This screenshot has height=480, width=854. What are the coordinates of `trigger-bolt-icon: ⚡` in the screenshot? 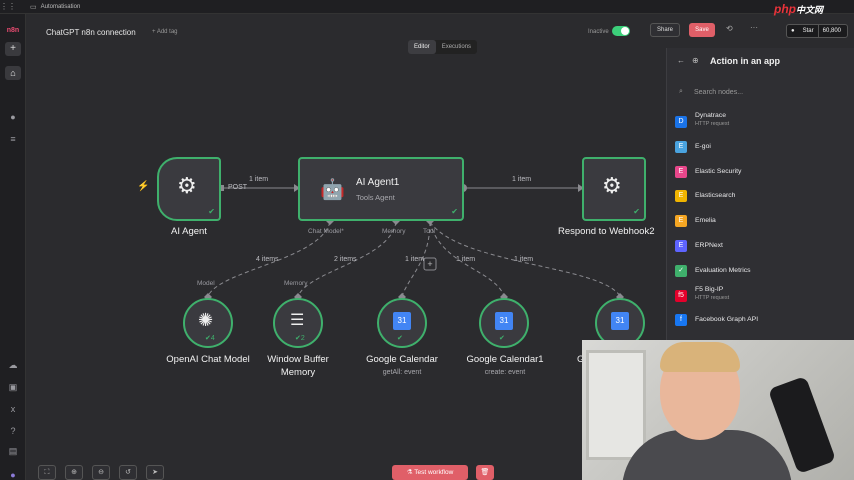 It's located at (143, 186).